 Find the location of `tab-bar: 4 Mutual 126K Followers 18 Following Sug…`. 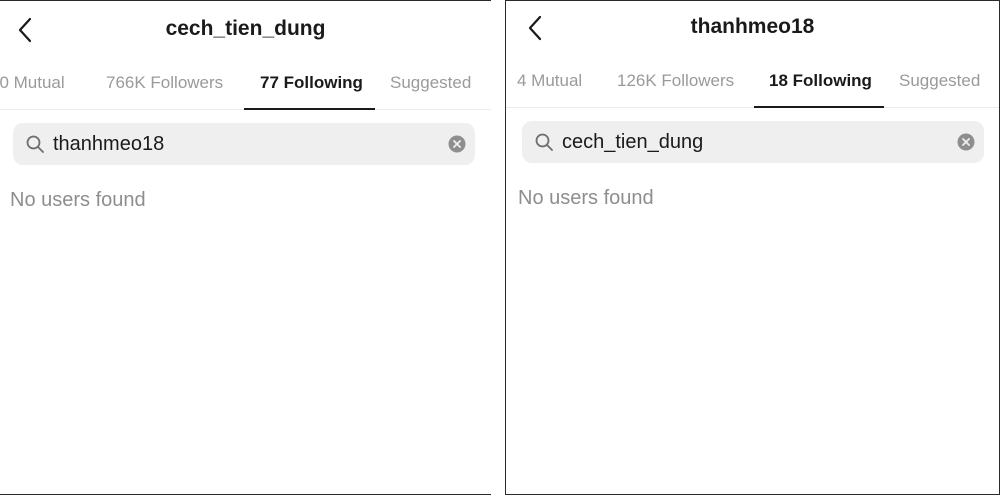

tab-bar: 4 Mutual 126K Followers 18 Following Sug… is located at coordinates (752, 83).